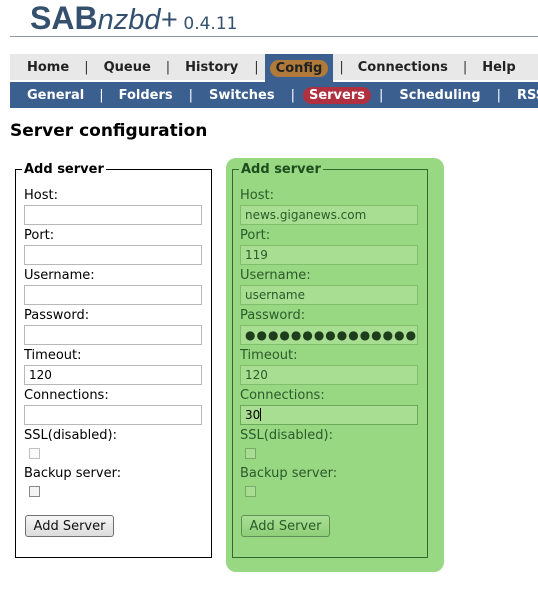 Image resolution: width=538 pixels, height=610 pixels. Describe the element at coordinates (137, 20) in the screenshot. I see `logo-nzbd: nzbd+` at that location.